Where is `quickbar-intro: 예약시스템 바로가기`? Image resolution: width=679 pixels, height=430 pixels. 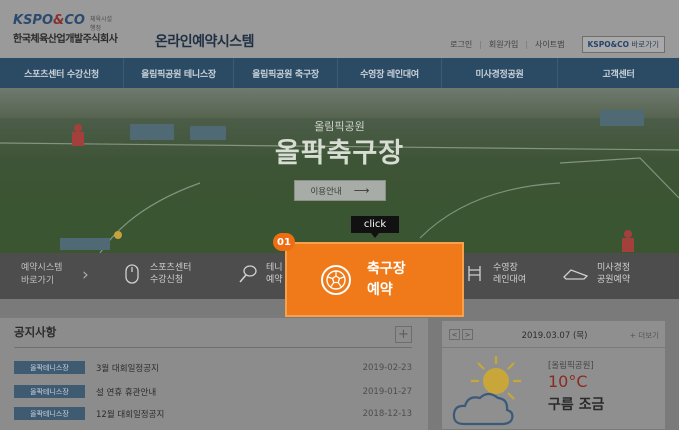 quickbar-intro: 예약시스템 바로가기 is located at coordinates (41, 275).